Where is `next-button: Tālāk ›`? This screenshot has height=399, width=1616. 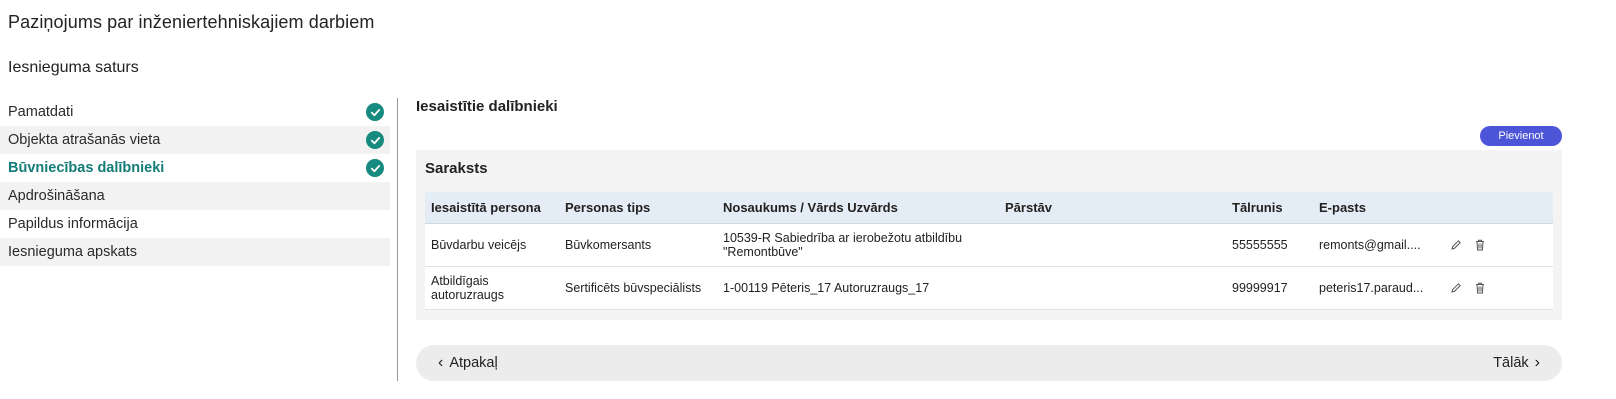
next-button: Tālāk › is located at coordinates (1516, 363).